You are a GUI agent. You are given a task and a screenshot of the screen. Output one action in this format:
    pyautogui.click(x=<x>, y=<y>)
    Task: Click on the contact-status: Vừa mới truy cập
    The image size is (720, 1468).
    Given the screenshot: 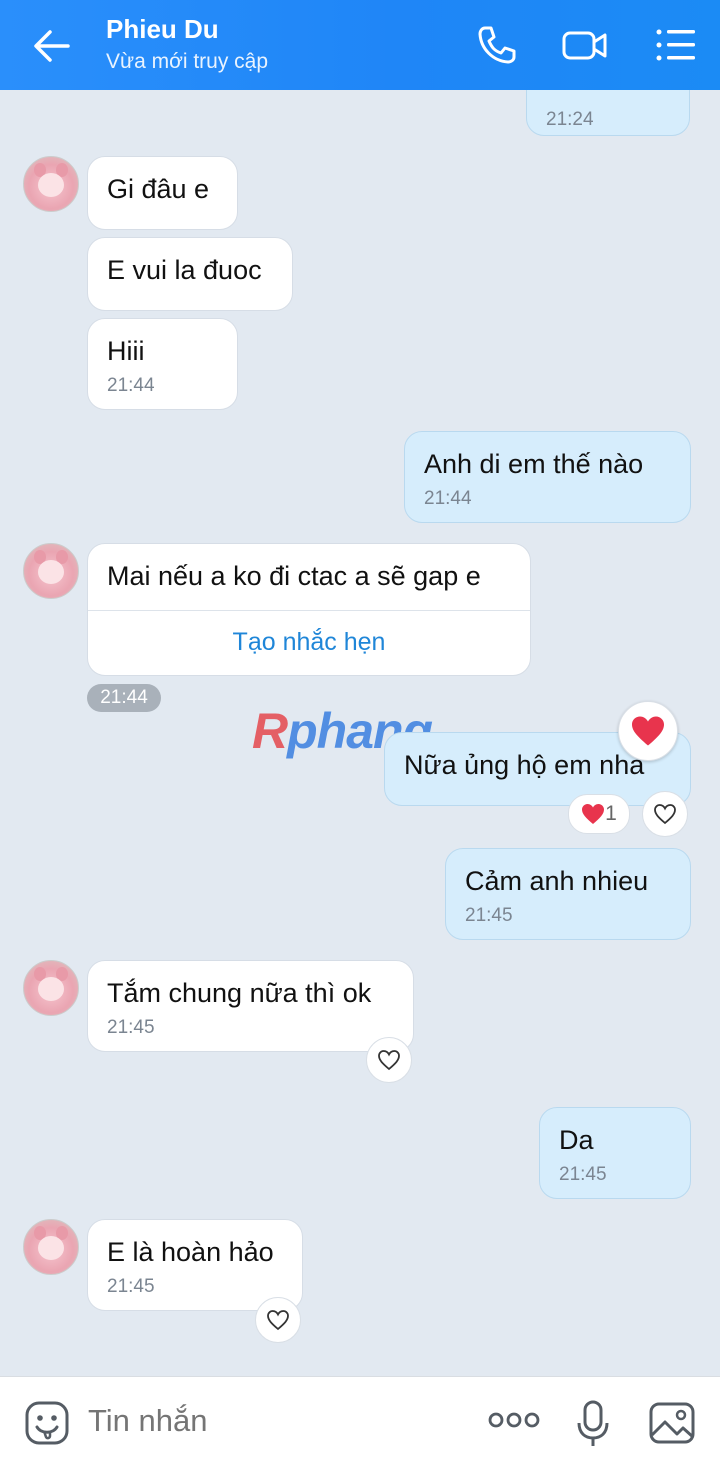 What is the action you would take?
    pyautogui.click(x=187, y=61)
    